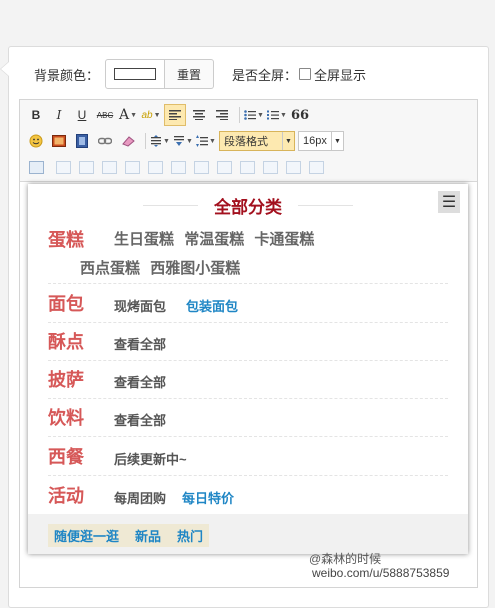 The height and width of the screenshot is (608, 495). What do you see at coordinates (66, 456) in the screenshot?
I see `category-name: 西餐` at bounding box center [66, 456].